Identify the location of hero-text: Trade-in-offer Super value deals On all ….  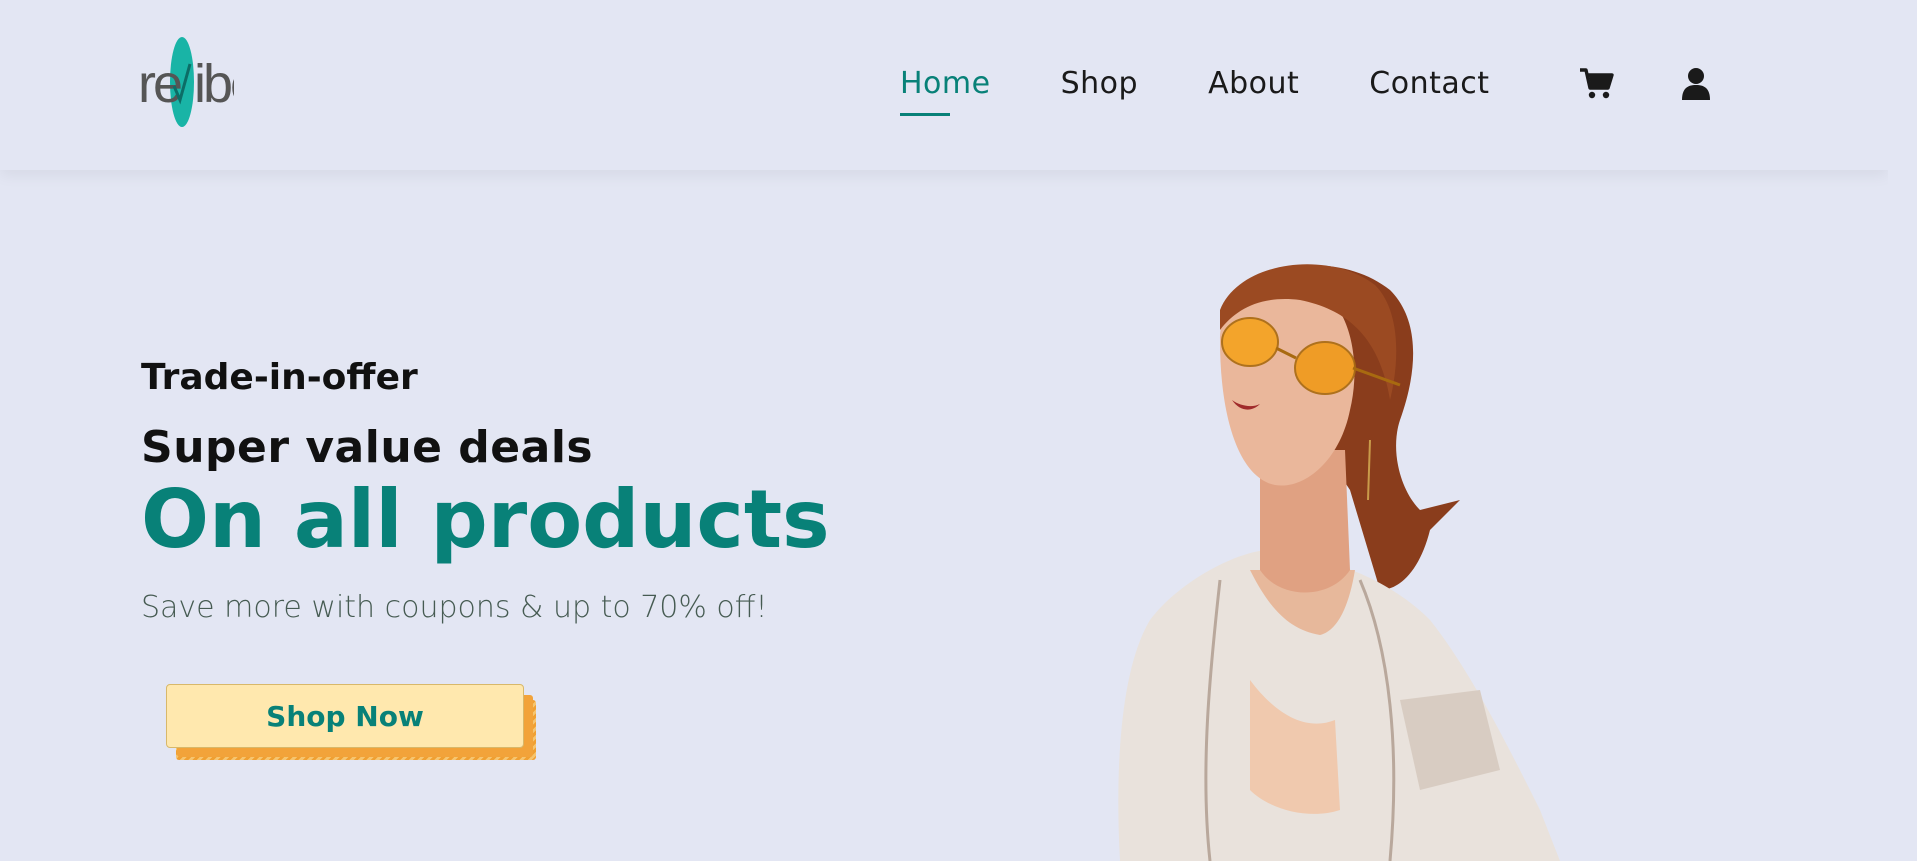
(485, 489).